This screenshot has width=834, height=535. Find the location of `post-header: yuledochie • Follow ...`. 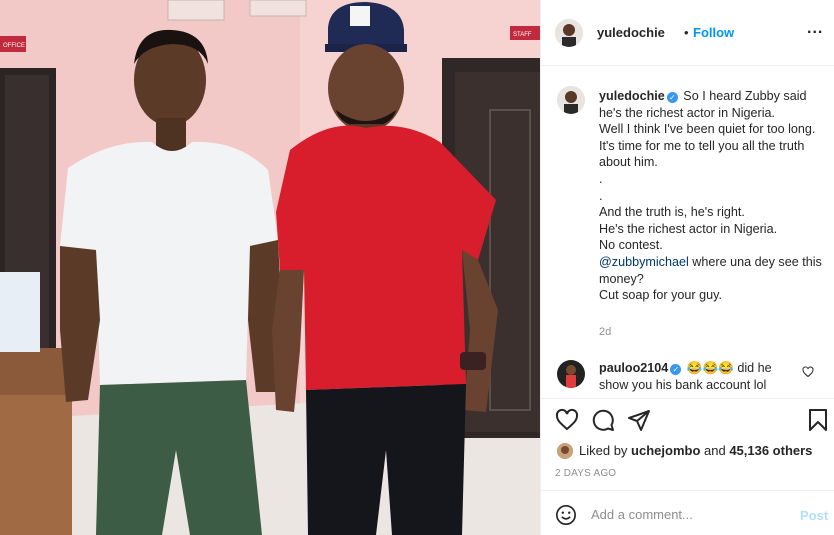

post-header: yuledochie • Follow ... is located at coordinates (687, 33).